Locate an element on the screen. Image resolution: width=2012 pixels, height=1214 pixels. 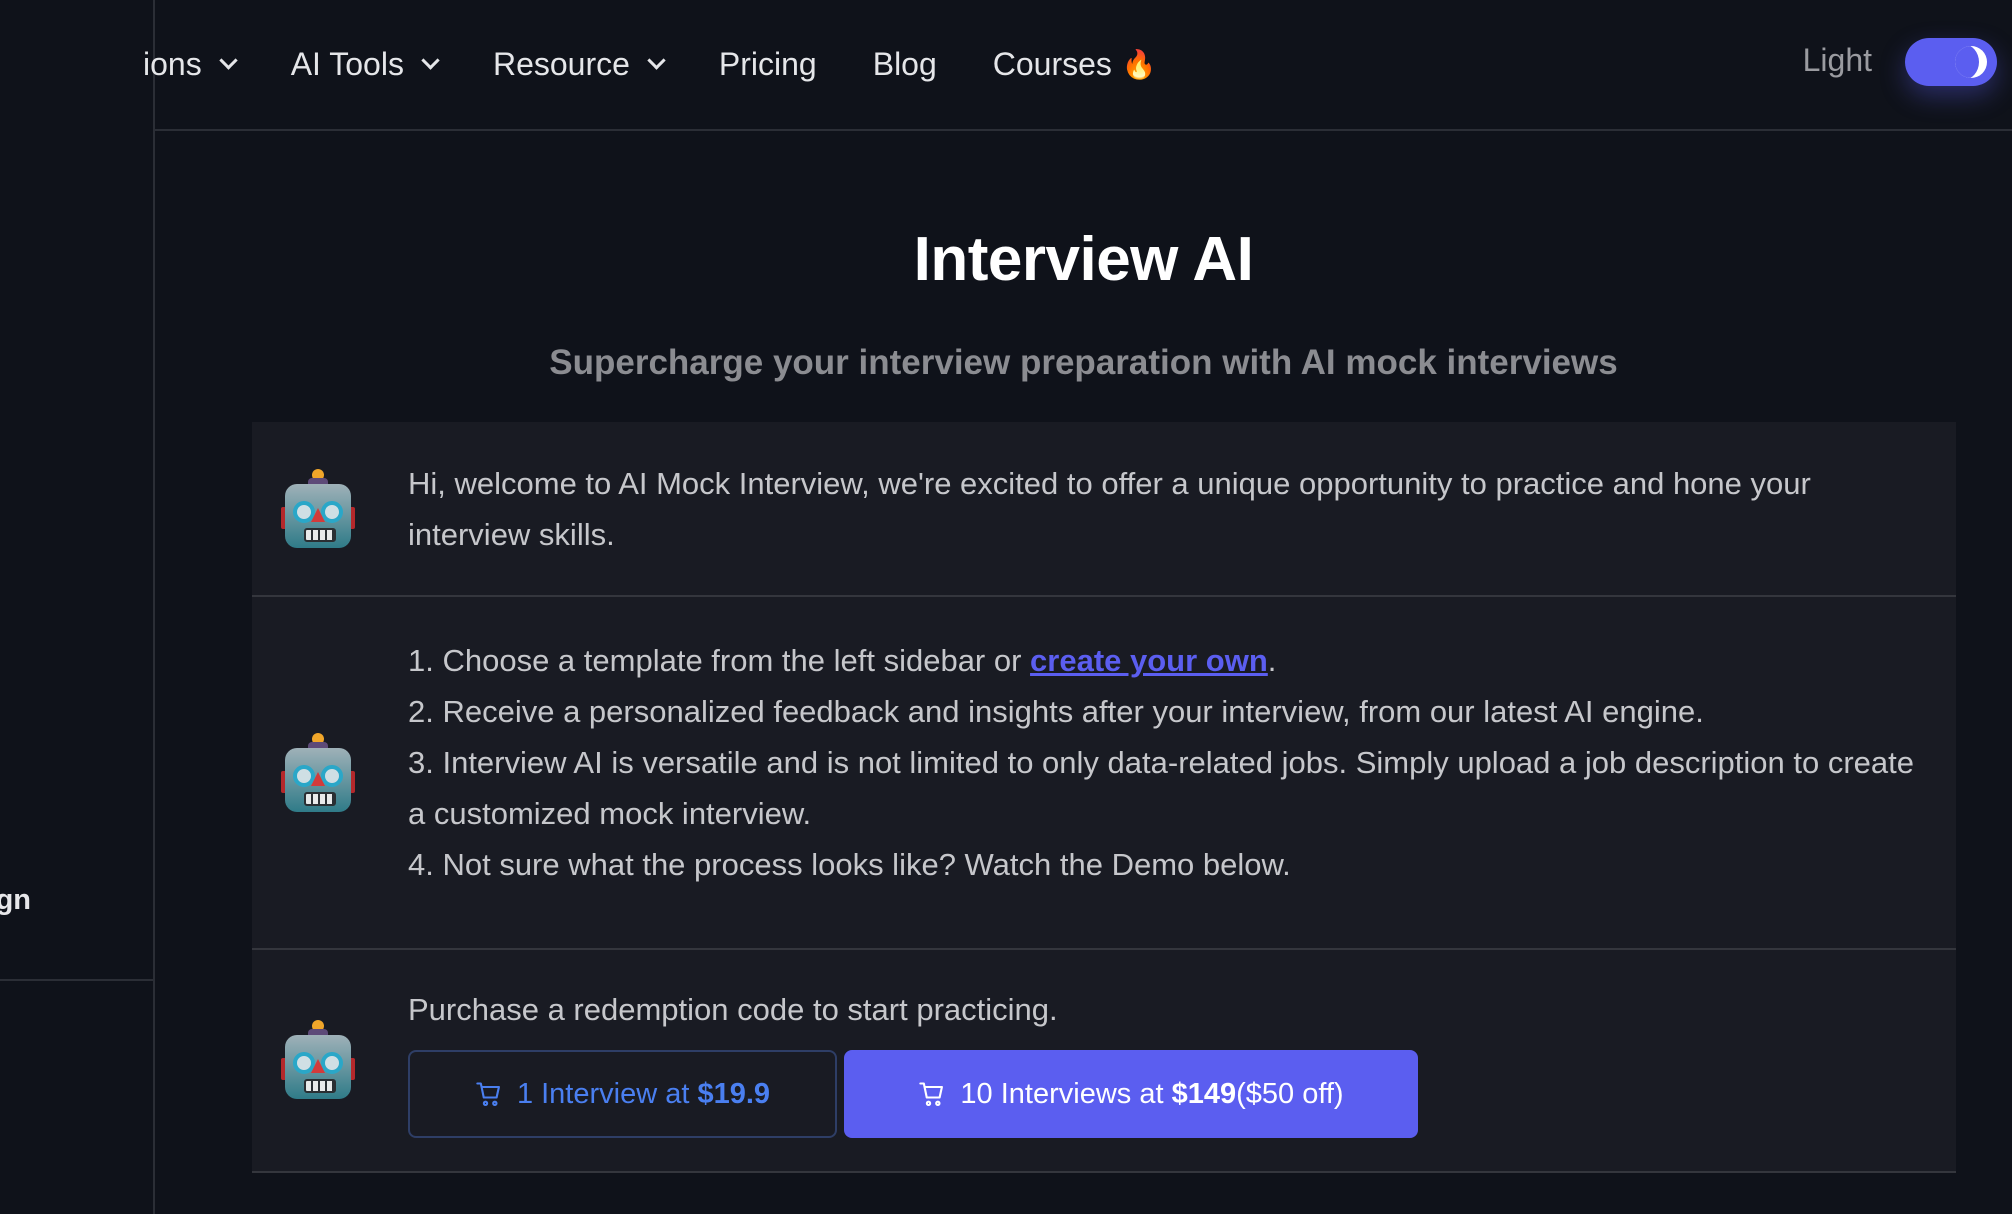
button-discount: ($50 off) is located at coordinates (1290, 1093).